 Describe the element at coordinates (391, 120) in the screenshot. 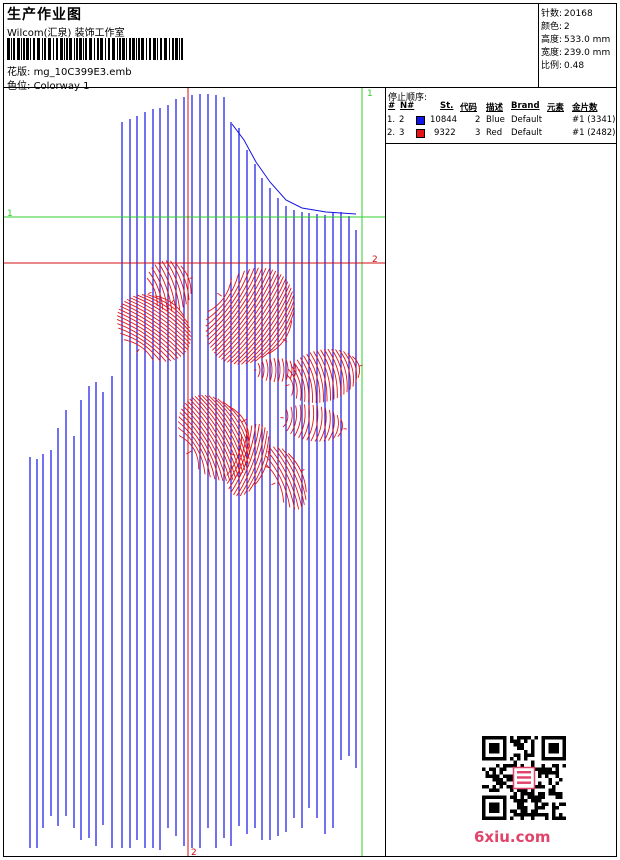

I see `row1-num: 1.` at that location.